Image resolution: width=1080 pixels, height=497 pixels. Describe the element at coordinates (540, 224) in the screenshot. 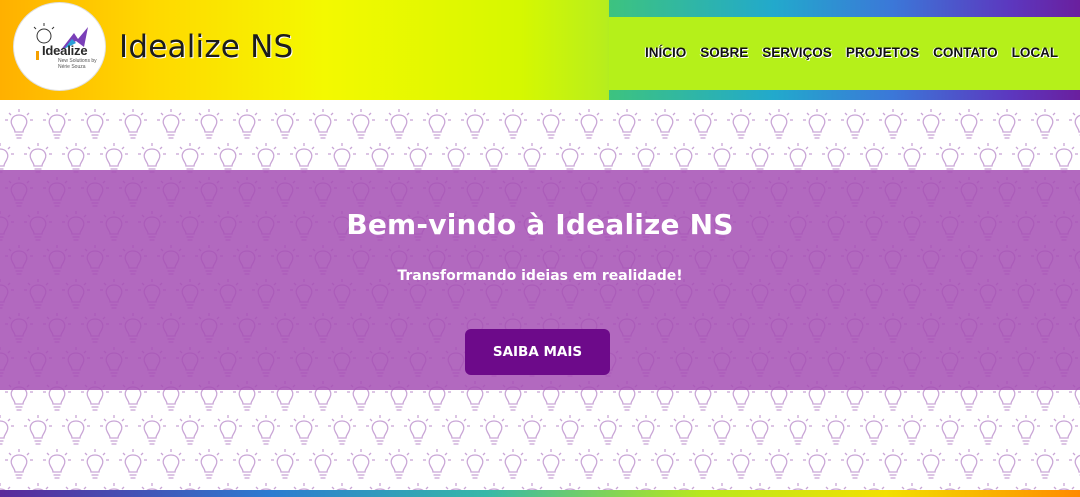

I see `hero-title: Bem-vindo à Idealize NS` at that location.